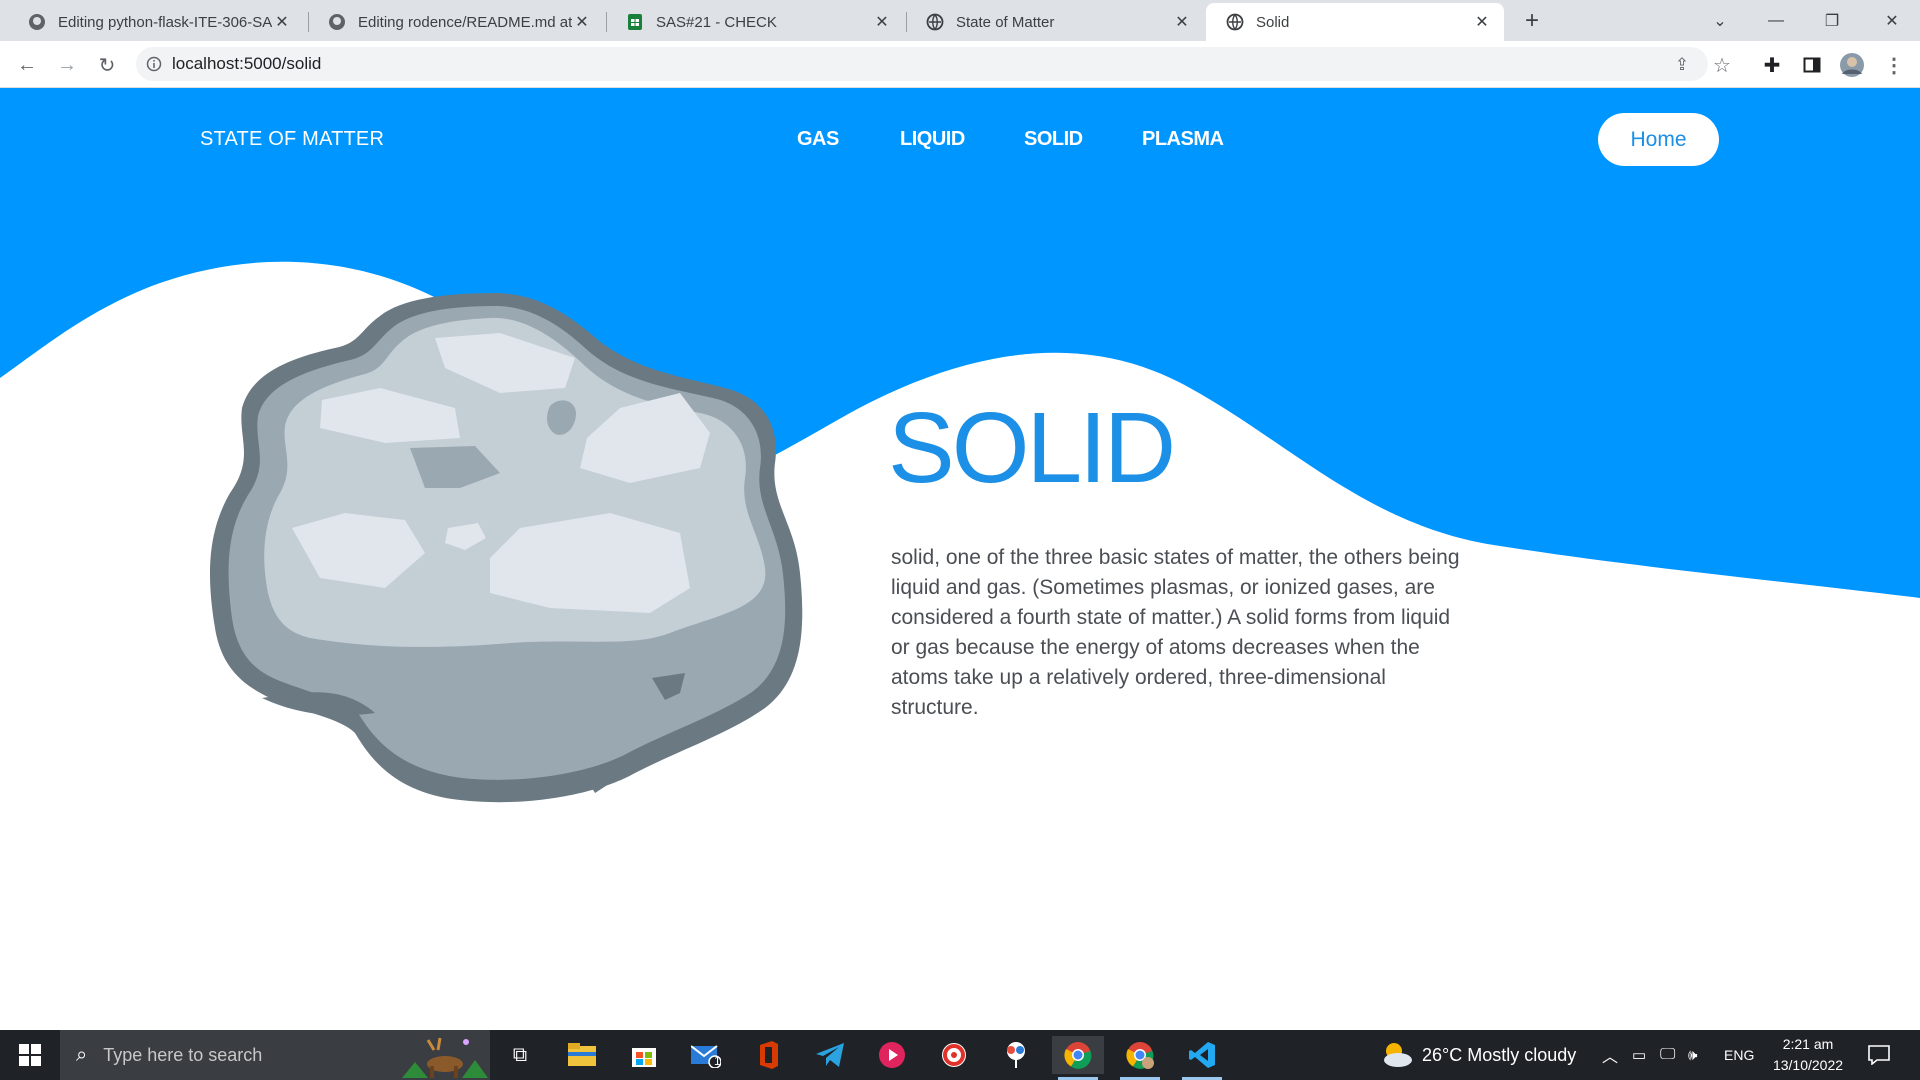 The image size is (1920, 1080). Describe the element at coordinates (1053, 139) in the screenshot. I see `nav-link-solid: SOLID` at that location.